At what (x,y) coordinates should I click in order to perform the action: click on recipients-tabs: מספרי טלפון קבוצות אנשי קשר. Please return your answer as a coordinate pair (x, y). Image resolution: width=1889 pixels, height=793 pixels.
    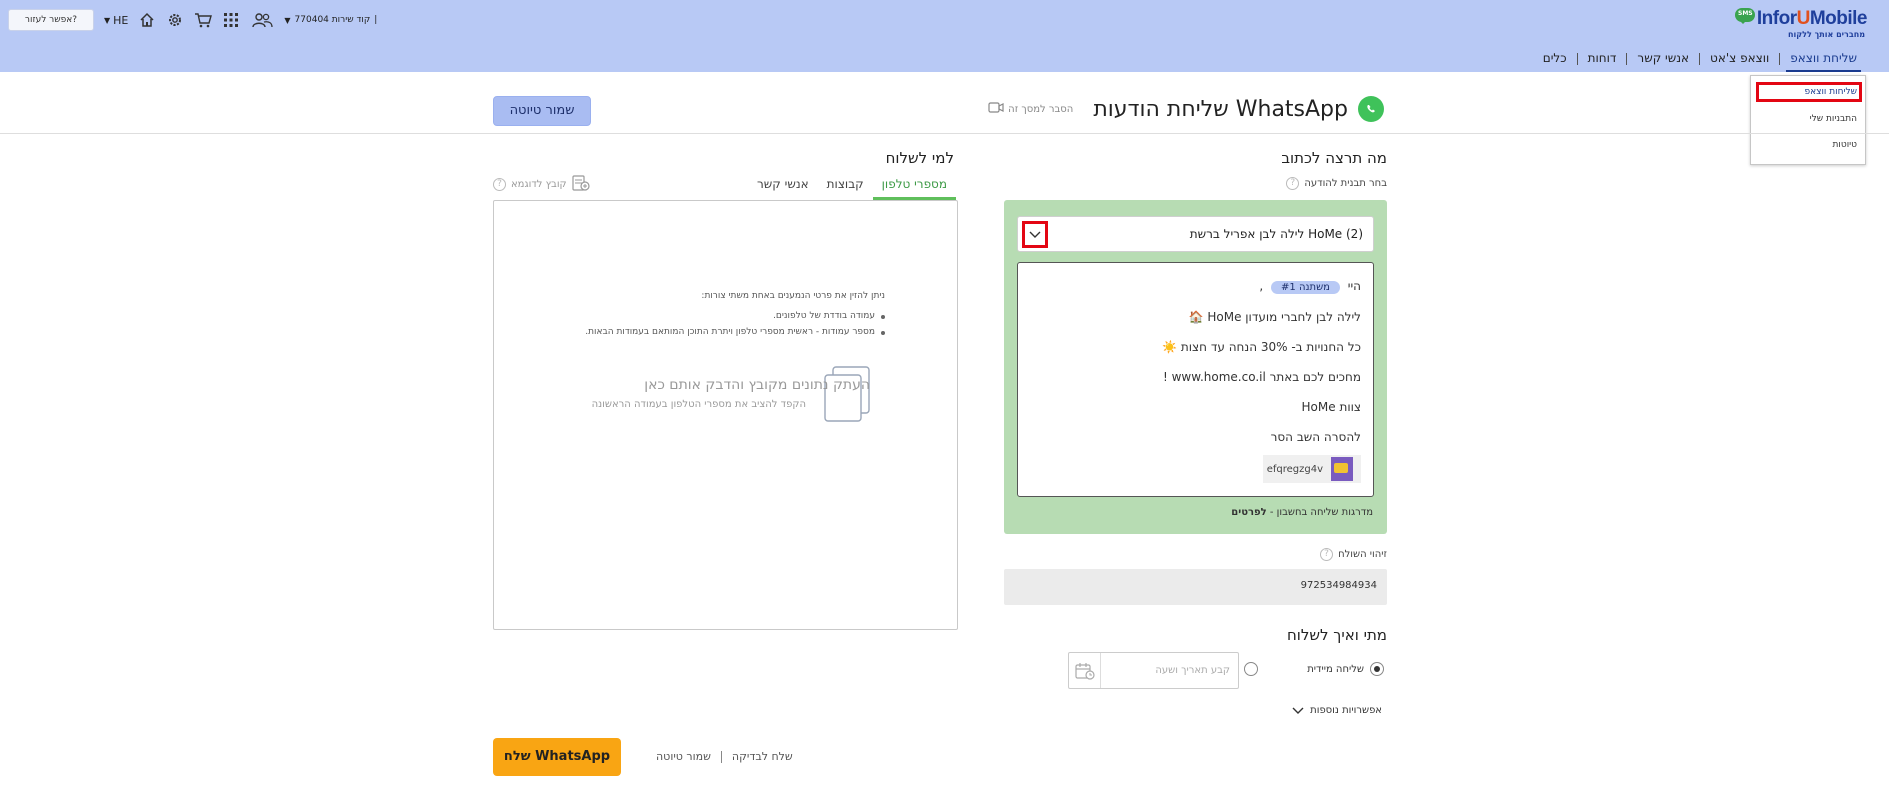
    Looking at the image, I should click on (828, 187).